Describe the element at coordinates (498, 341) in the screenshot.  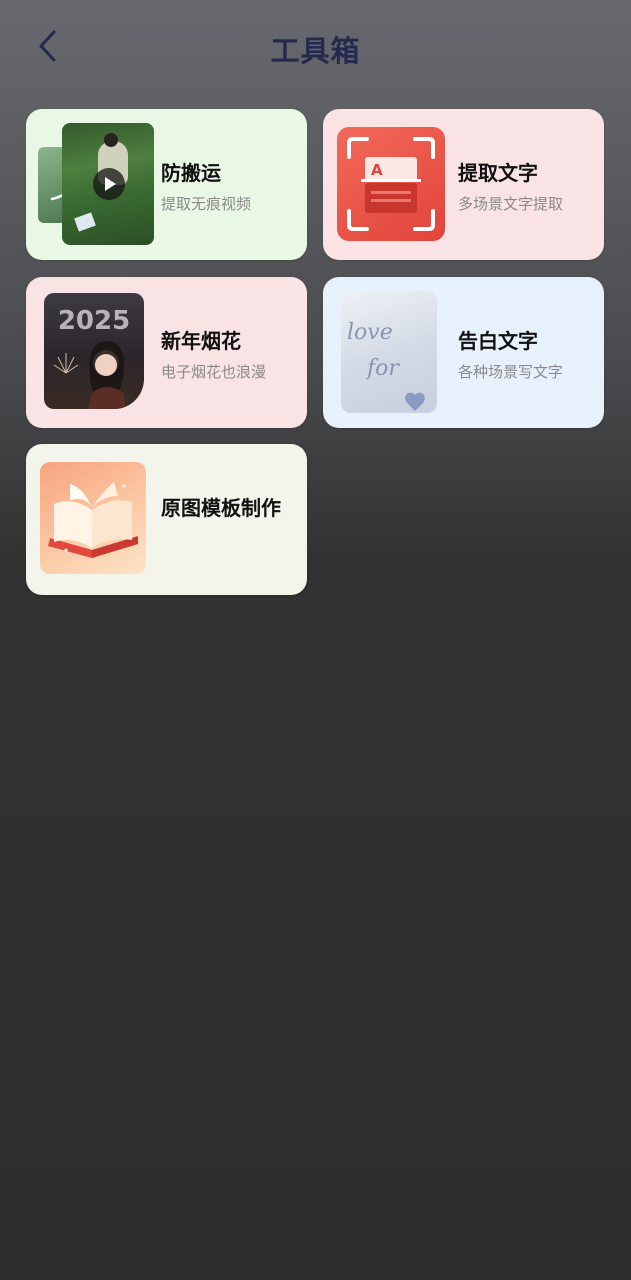
I see `tool-title: 告白文字` at that location.